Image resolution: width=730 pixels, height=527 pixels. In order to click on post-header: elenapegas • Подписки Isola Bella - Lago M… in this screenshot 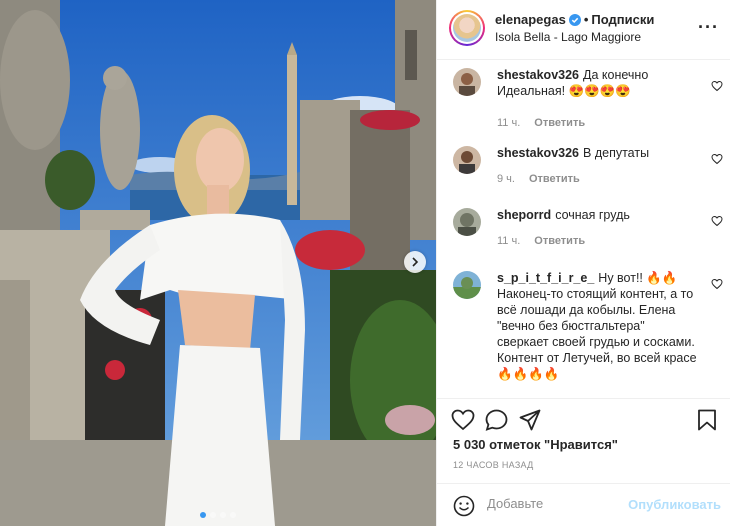, I will do `click(583, 30)`.